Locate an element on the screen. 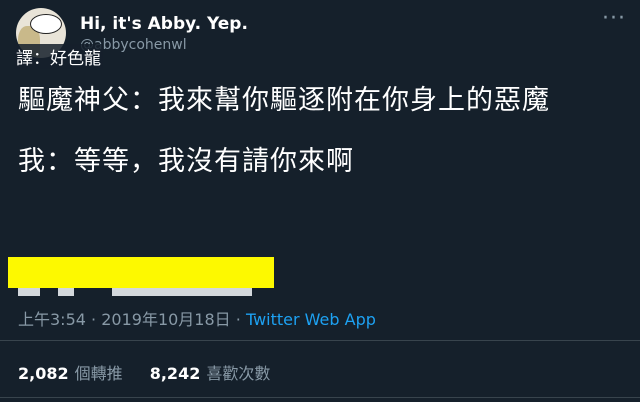 The height and width of the screenshot is (402, 640). redaction-bar is located at coordinates (141, 272).